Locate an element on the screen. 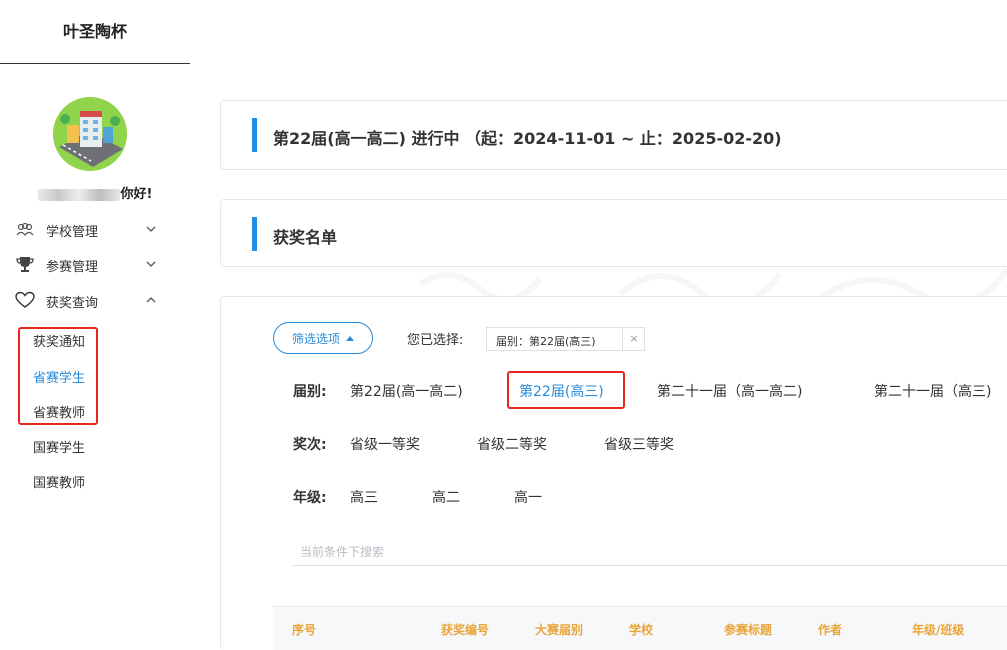  filter-option-award-level: 省级三等奖 is located at coordinates (639, 444).